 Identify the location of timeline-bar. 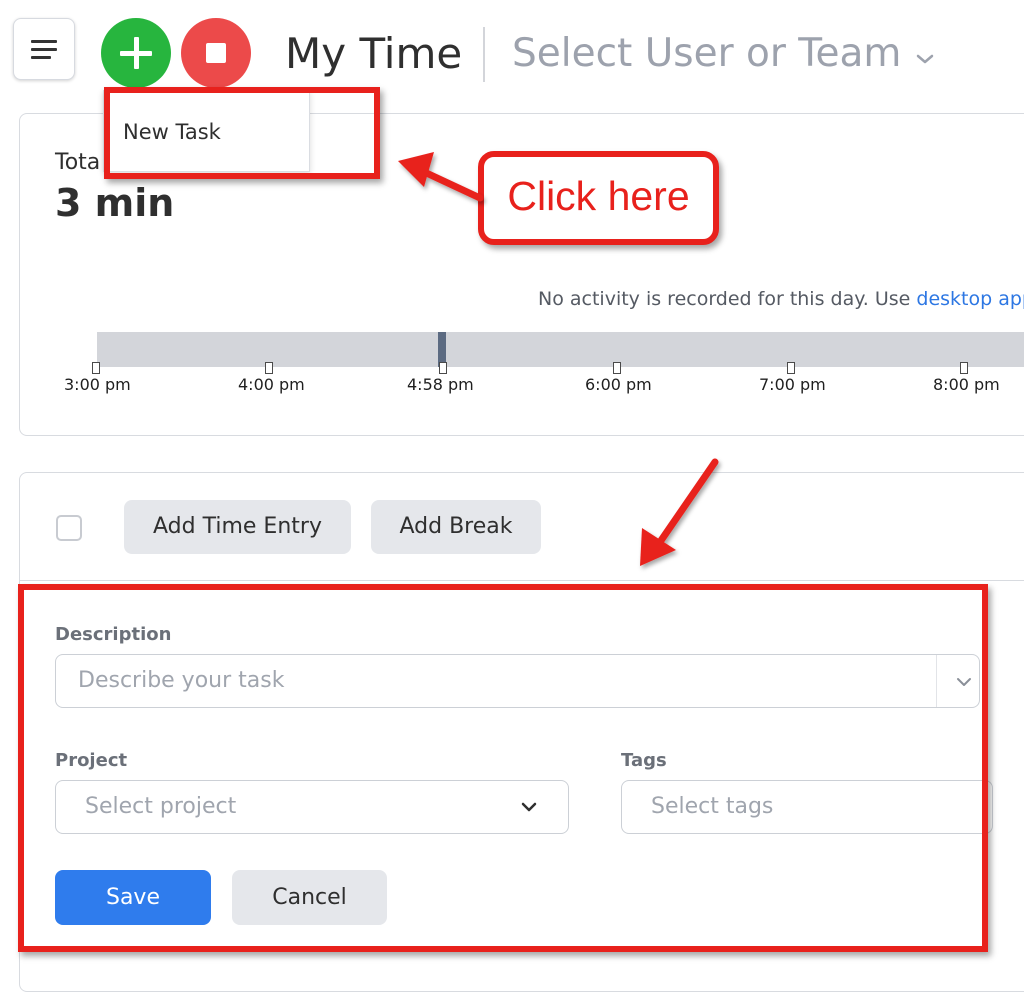
(560, 349).